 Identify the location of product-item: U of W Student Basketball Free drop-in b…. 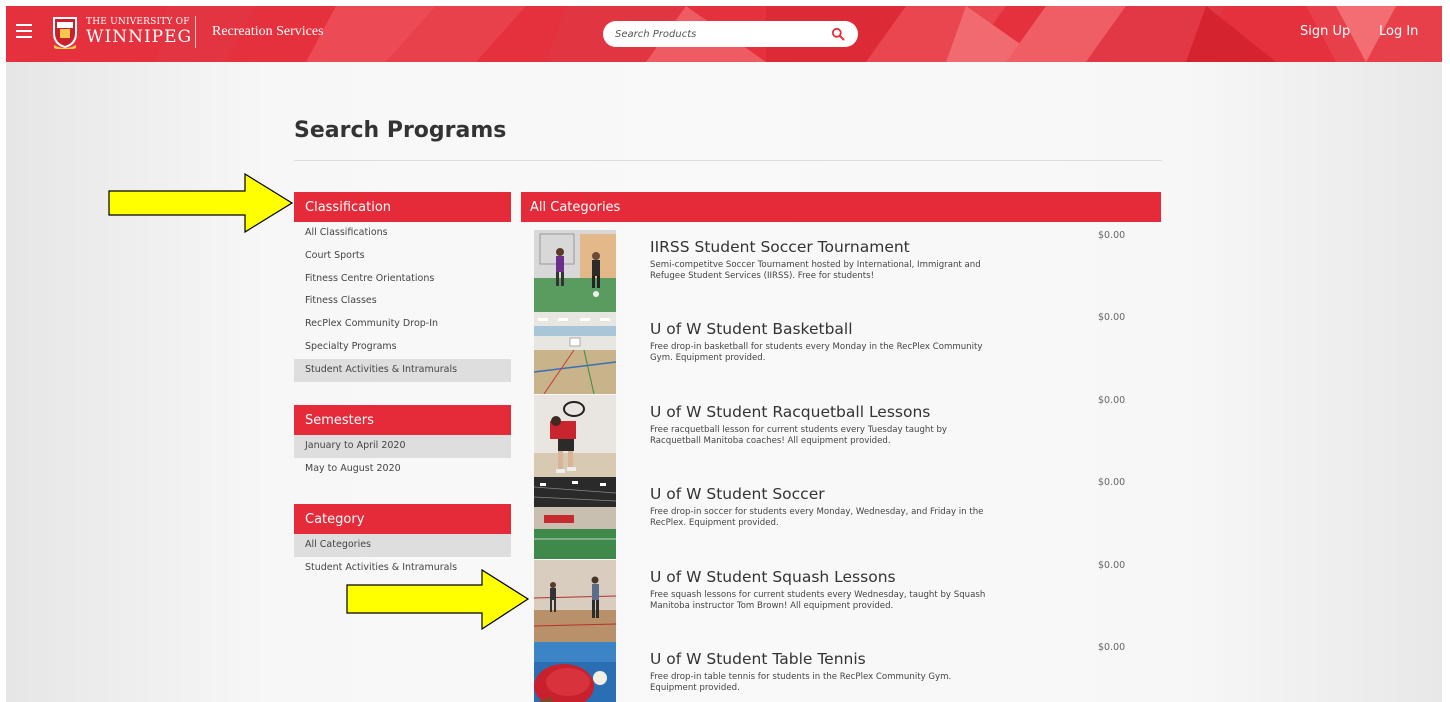
(834, 353).